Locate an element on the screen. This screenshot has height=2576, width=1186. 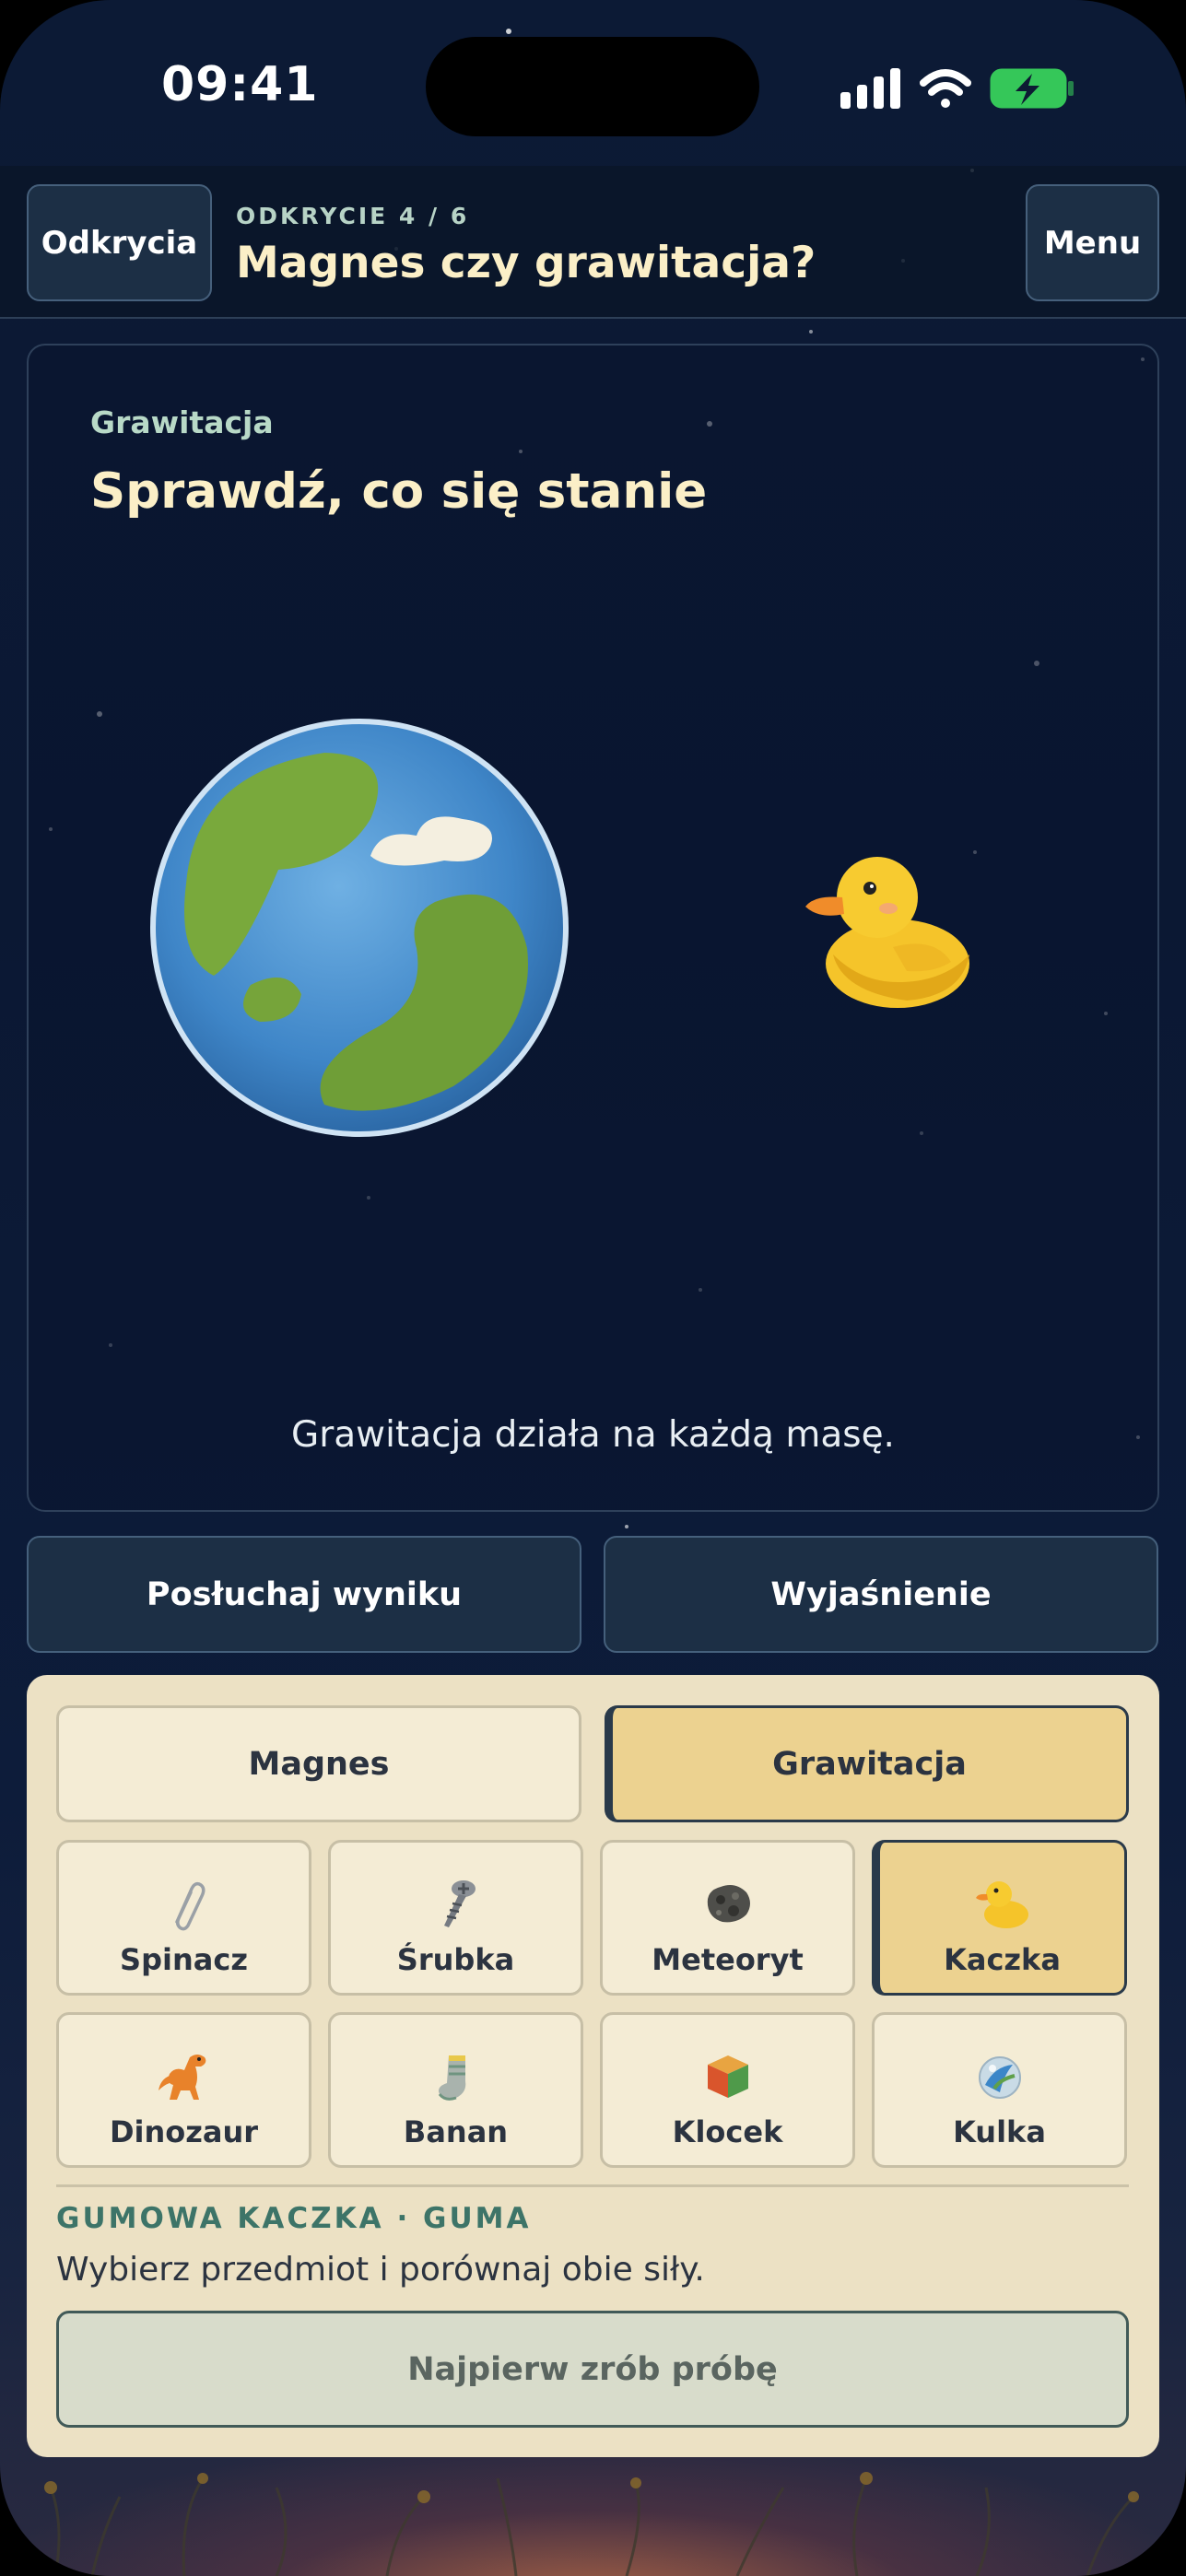
page-title: Magnes czy grawitacja? is located at coordinates (526, 263).